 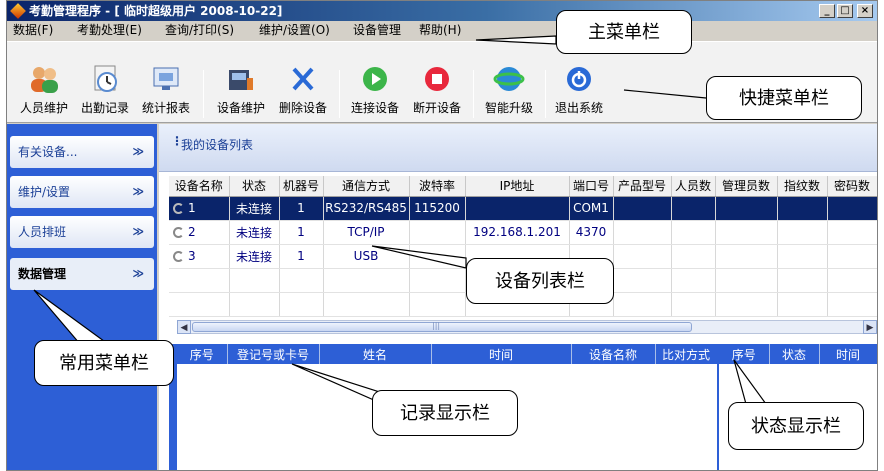 What do you see at coordinates (442, 327) in the screenshot?
I see `scrollbar-thumb` at bounding box center [442, 327].